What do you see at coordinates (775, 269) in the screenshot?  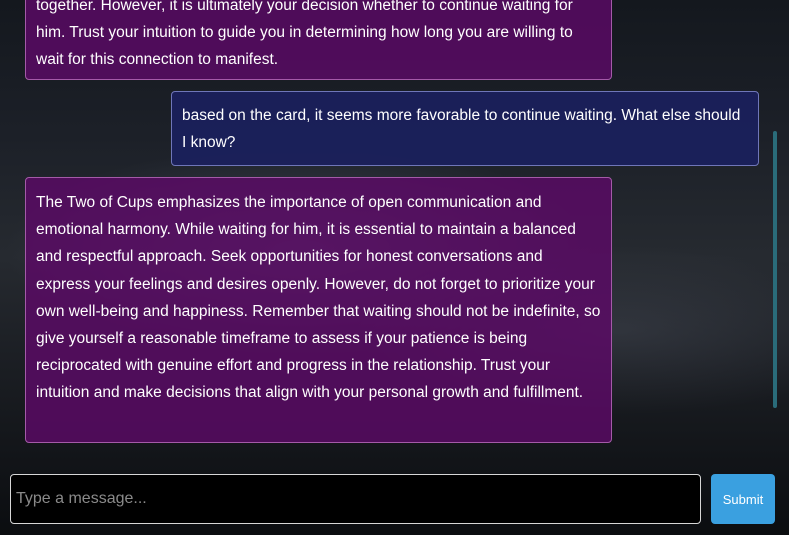 I see `chat-scrollbar` at bounding box center [775, 269].